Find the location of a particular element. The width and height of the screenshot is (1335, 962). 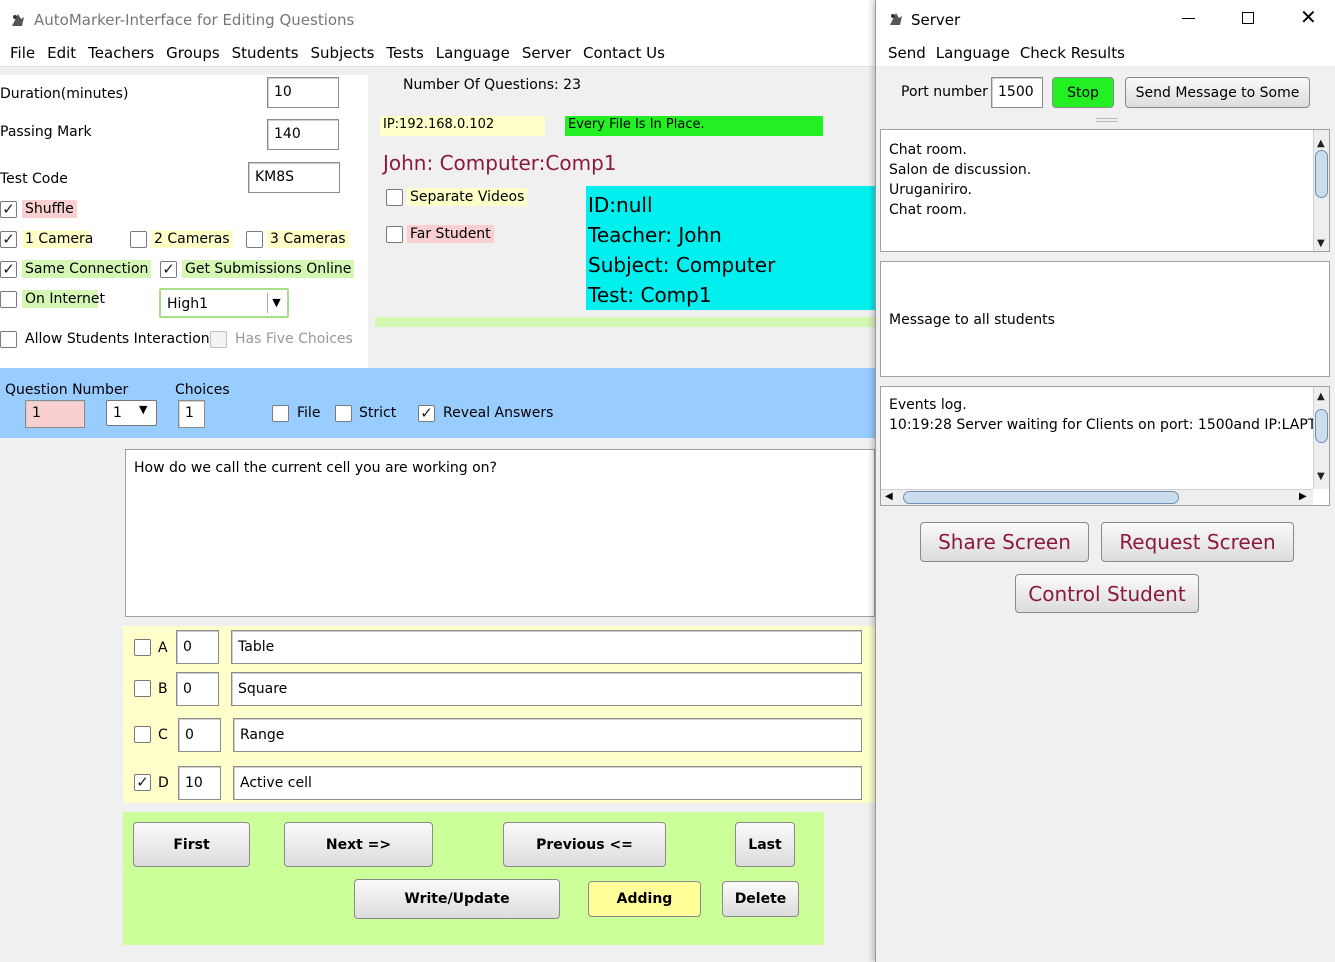

chat-scrollbar: ▲ ▼ is located at coordinates (1321, 190).